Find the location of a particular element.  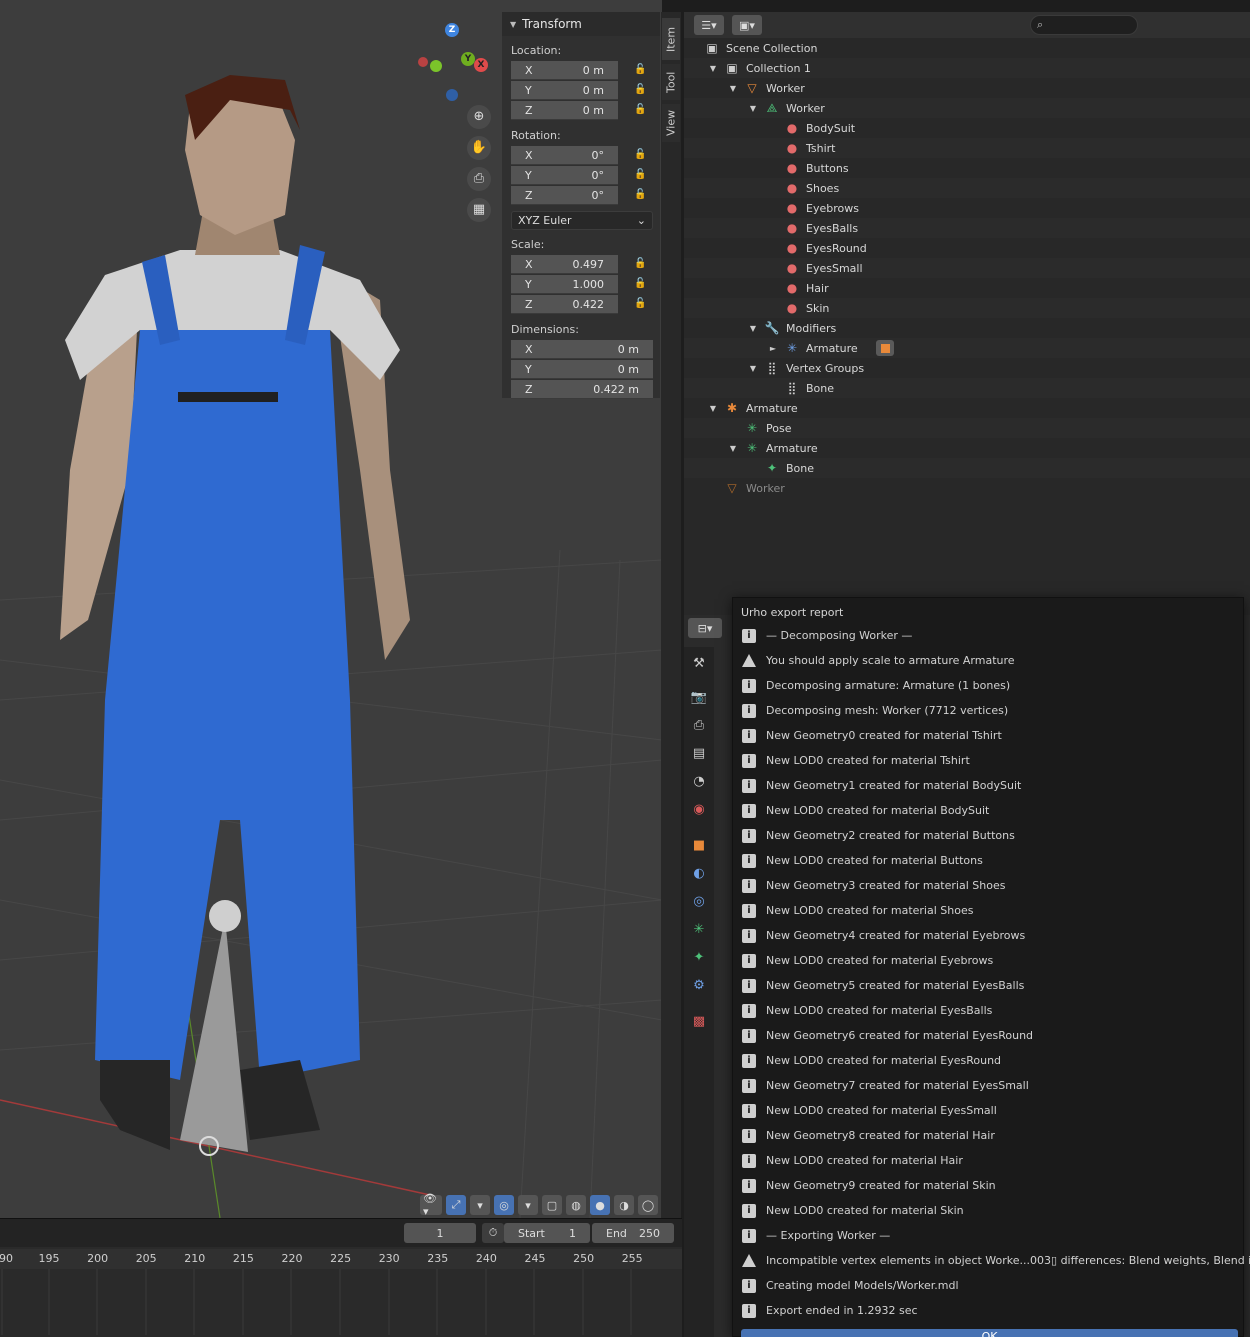

rotation-y-field: Y 0° is located at coordinates (564, 175).